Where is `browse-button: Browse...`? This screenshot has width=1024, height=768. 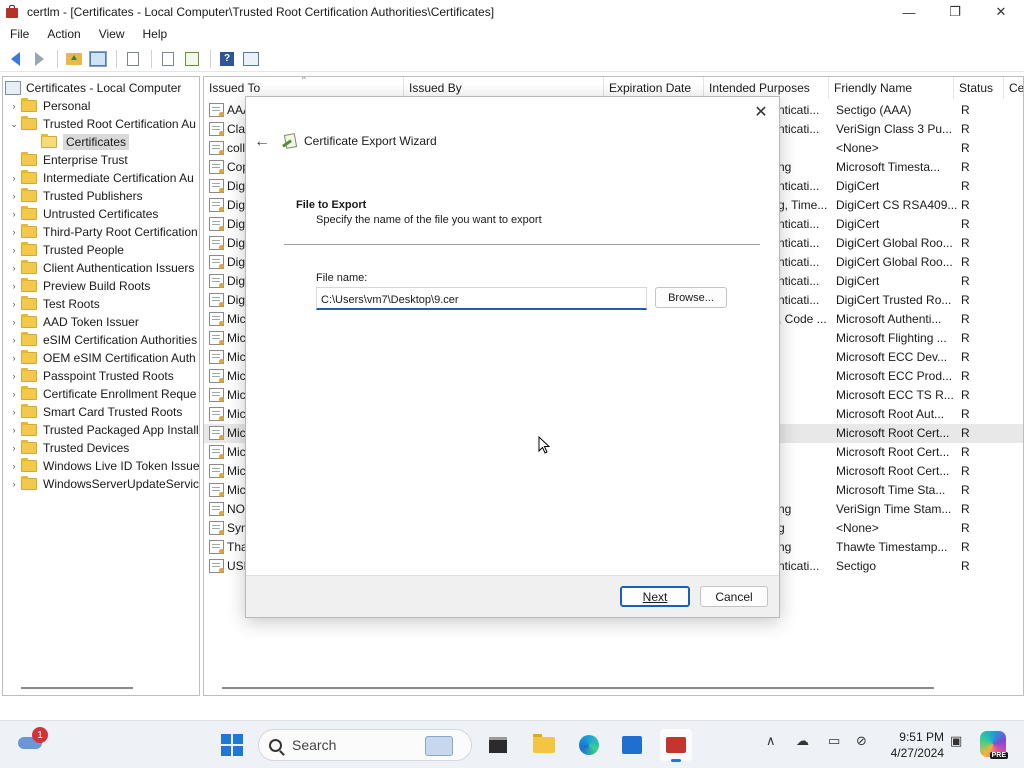
browse-button: Browse... is located at coordinates (691, 297).